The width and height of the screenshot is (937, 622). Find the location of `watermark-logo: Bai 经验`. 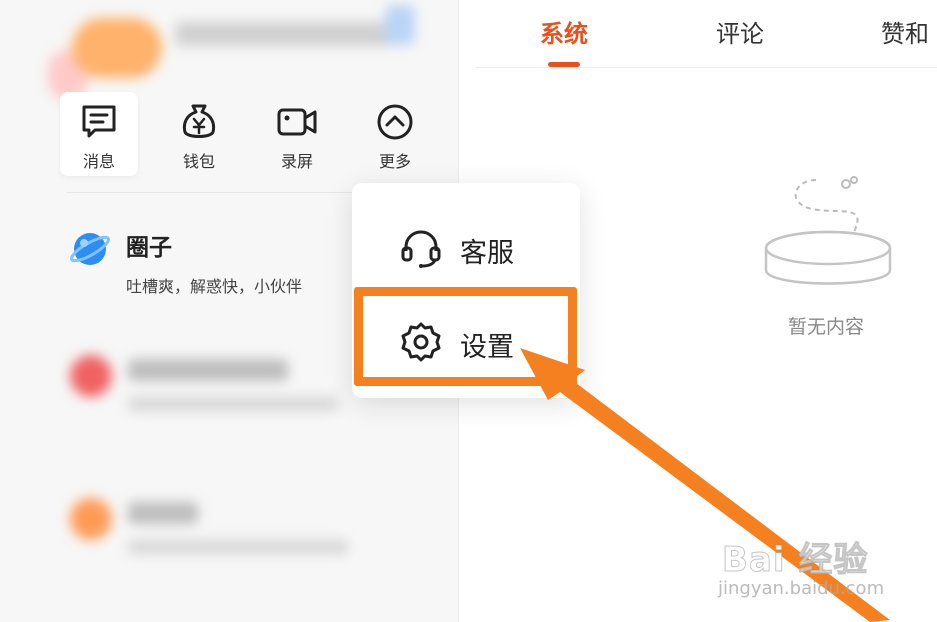

watermark-logo: Bai 经验 is located at coordinates (795, 560).